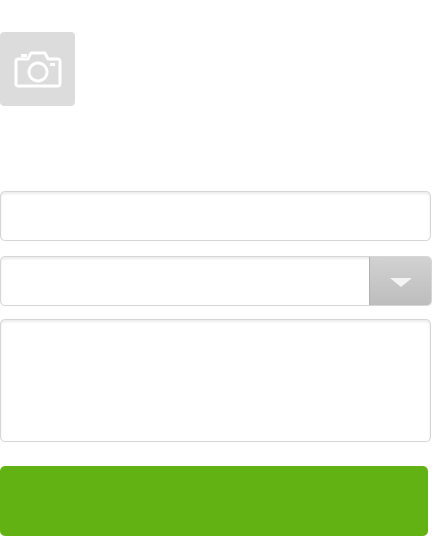 This screenshot has width=433, height=536. What do you see at coordinates (214, 501) in the screenshot?
I see `submit-button` at bounding box center [214, 501].